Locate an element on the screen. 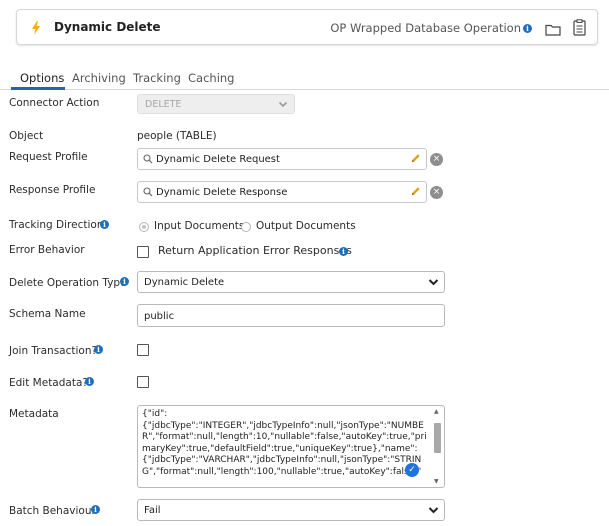  connector-action-select: DELETE is located at coordinates (216, 104).